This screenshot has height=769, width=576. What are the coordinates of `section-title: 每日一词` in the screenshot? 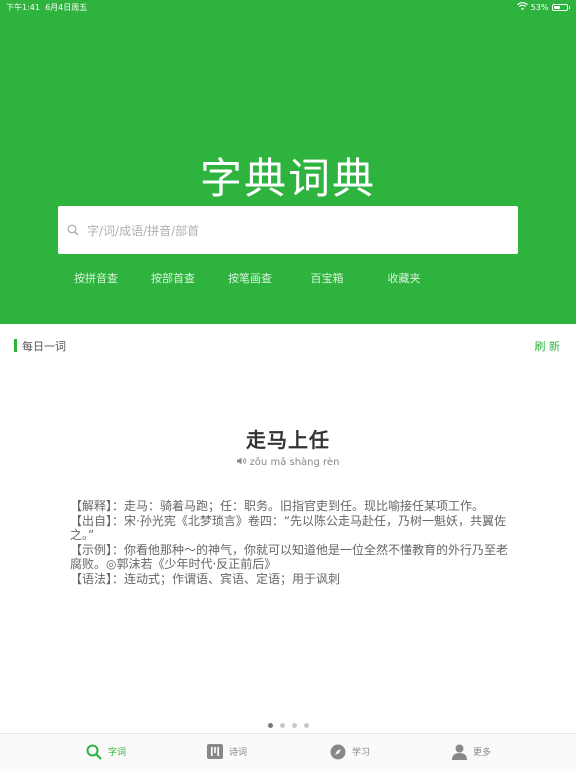 It's located at (44, 346).